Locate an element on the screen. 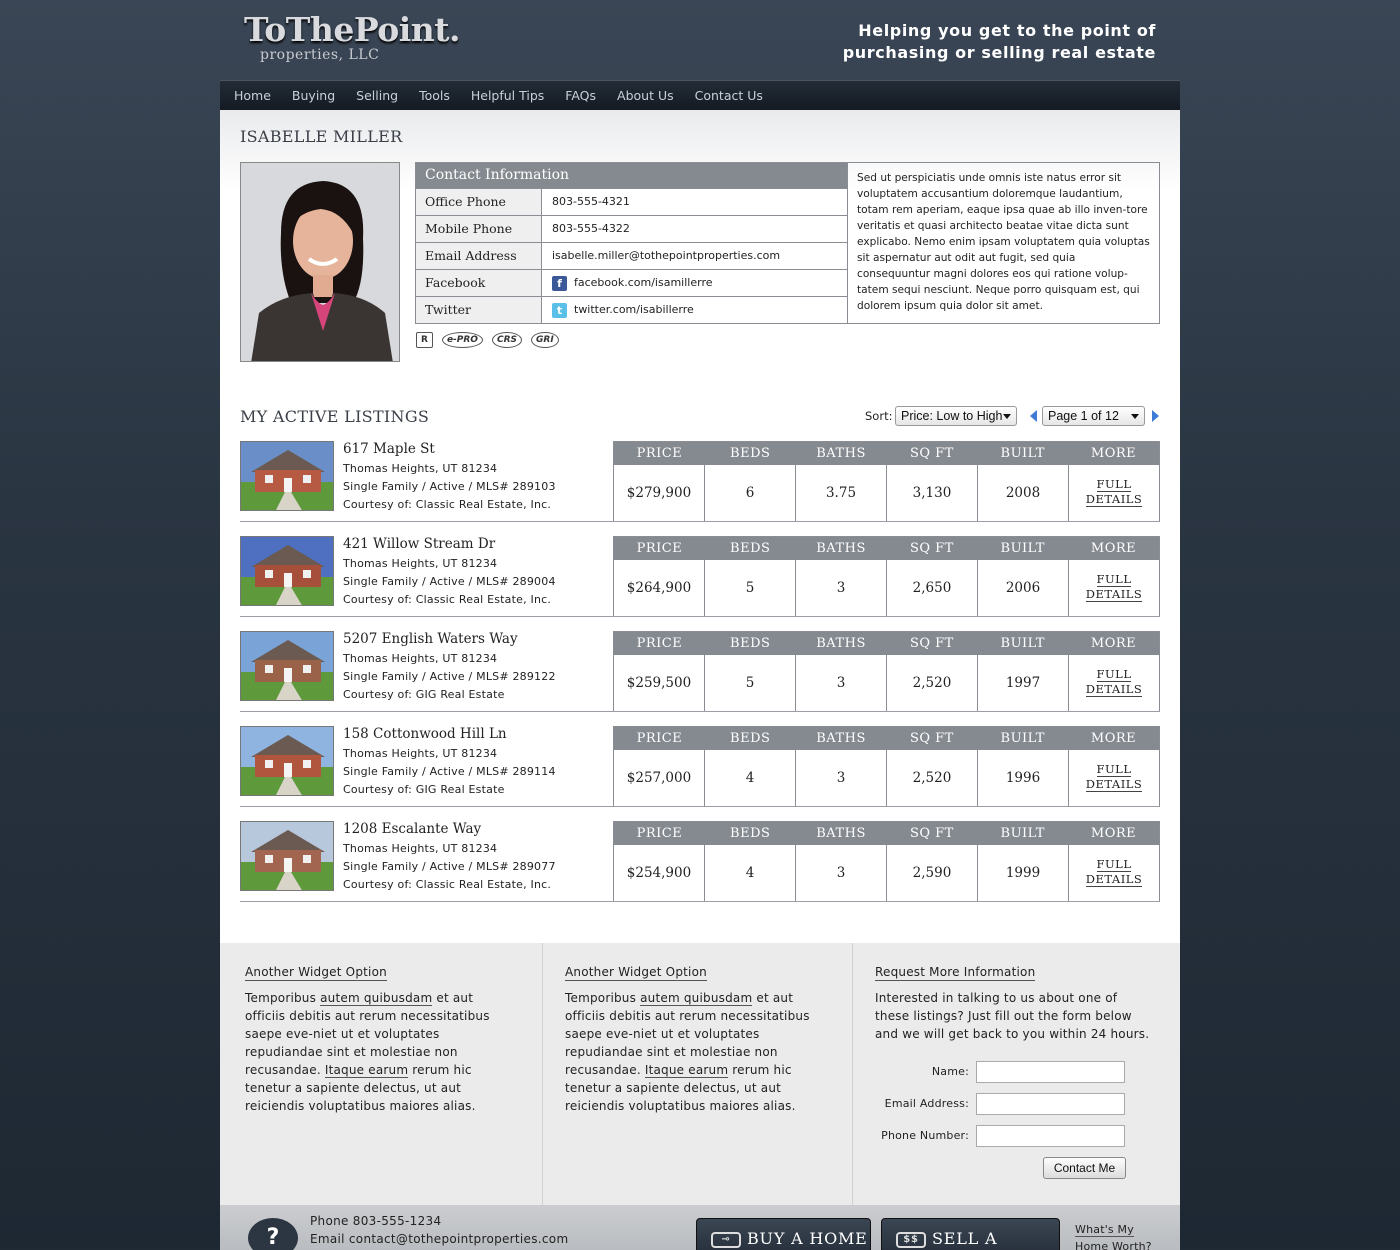 The height and width of the screenshot is (1250, 1400). nav-helpful-tips: Helpful Tips is located at coordinates (507, 96).